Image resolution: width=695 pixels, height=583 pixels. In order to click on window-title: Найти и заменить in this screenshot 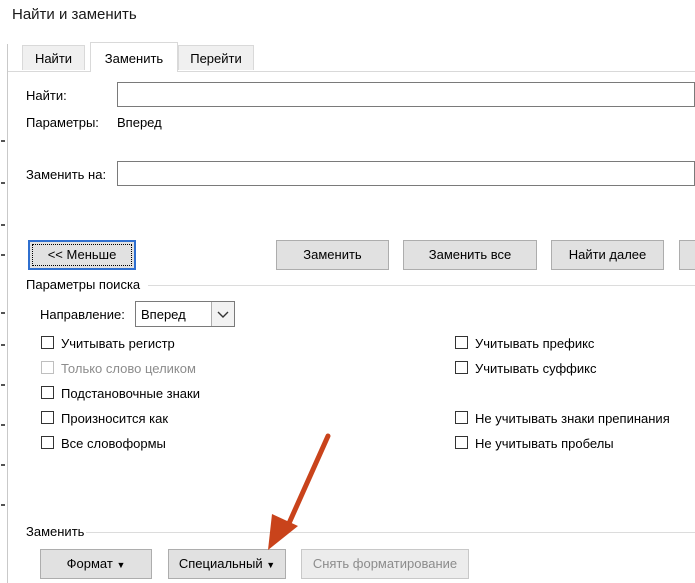, I will do `click(74, 14)`.